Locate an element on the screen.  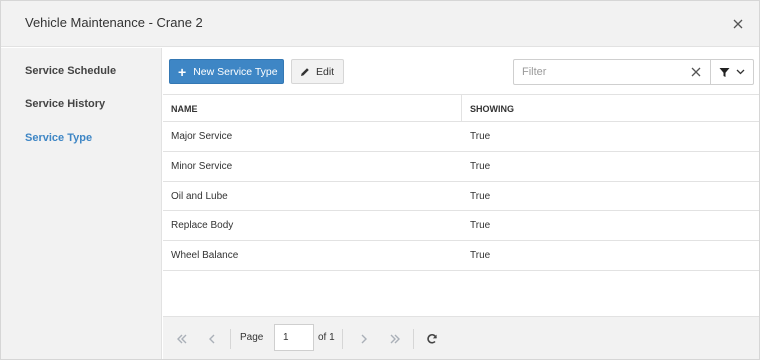
sidebar-item-service-schedule: Service Schedule is located at coordinates (70, 71).